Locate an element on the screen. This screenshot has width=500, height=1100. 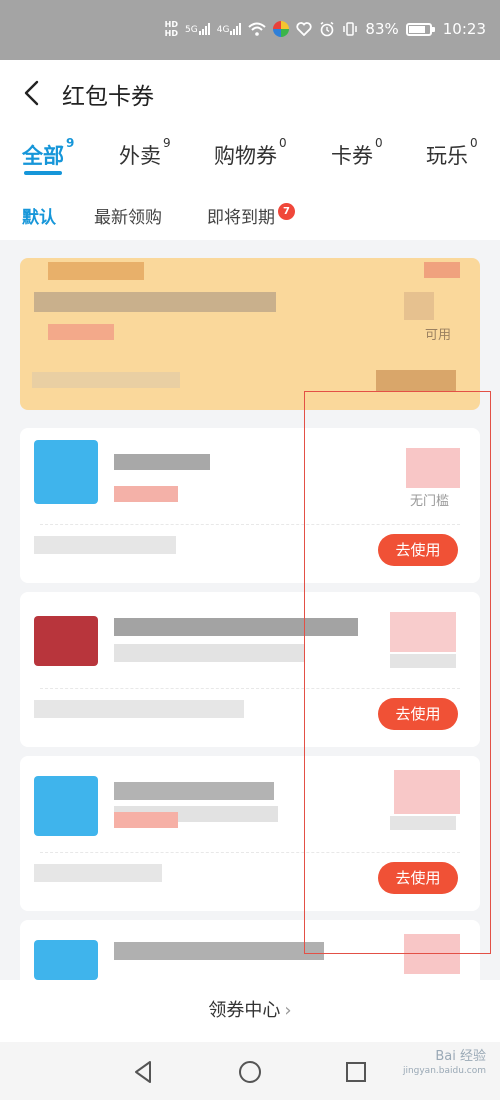
filter-default: 默认 is located at coordinates (39, 215).